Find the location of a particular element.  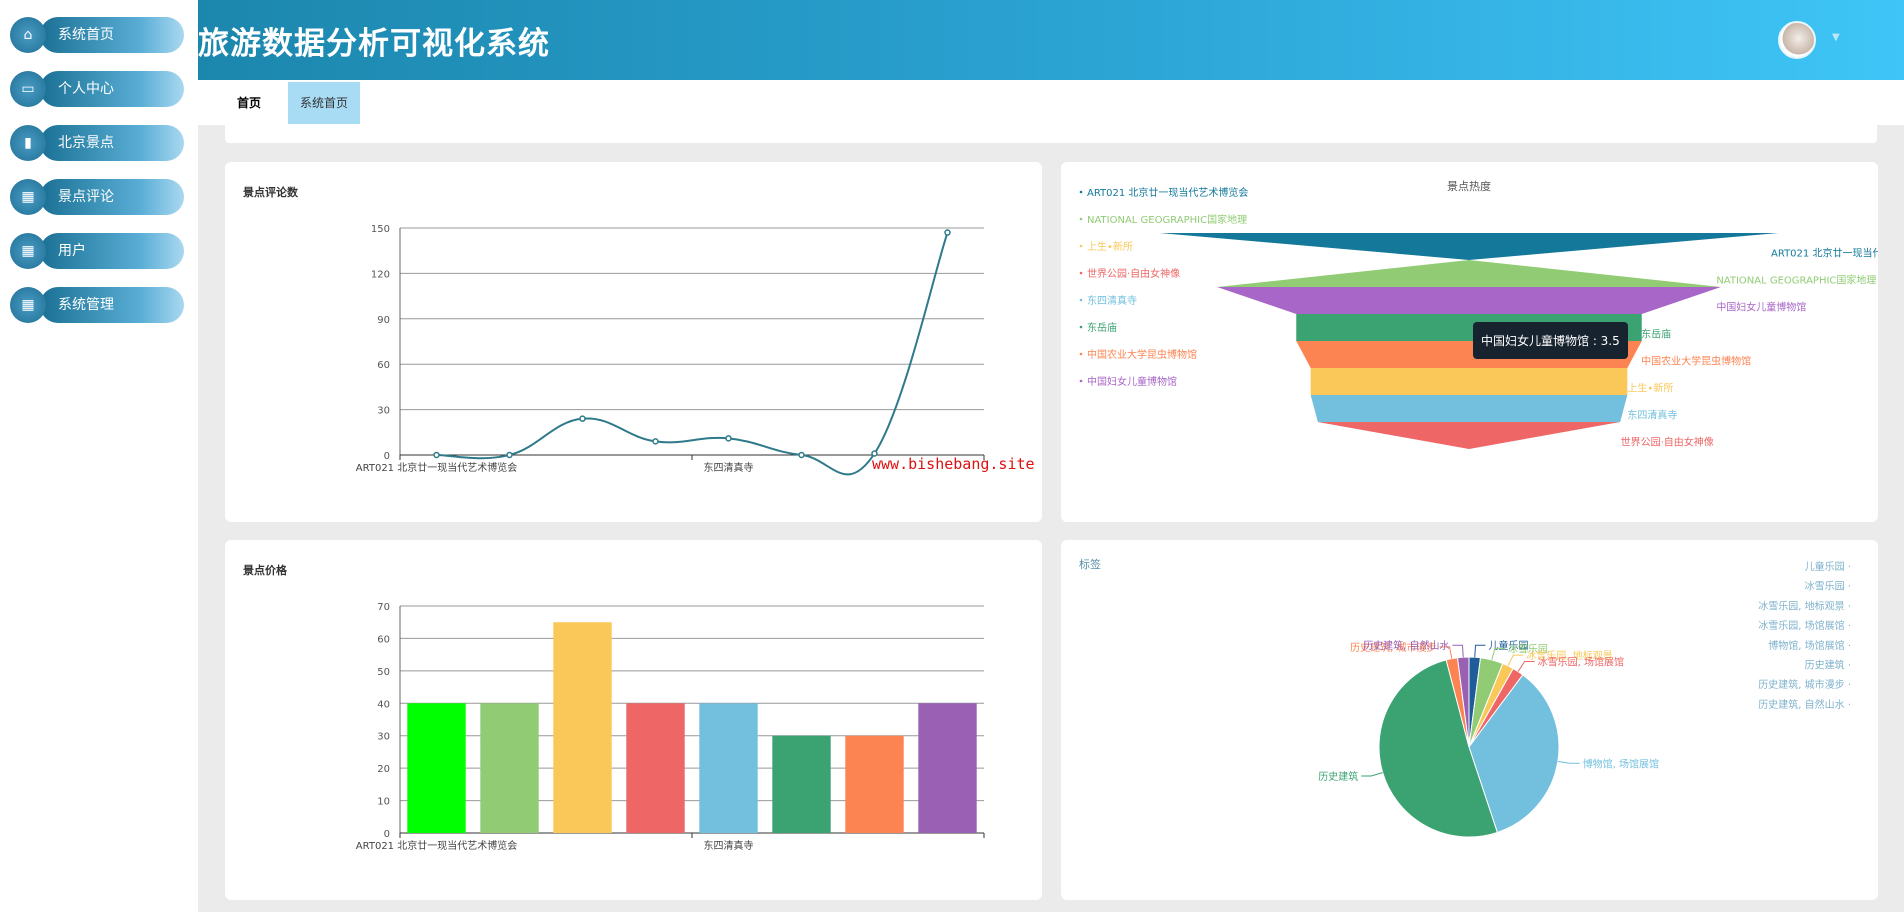

sidebar-item-0: ⌂ 系统首页 is located at coordinates (97, 35).